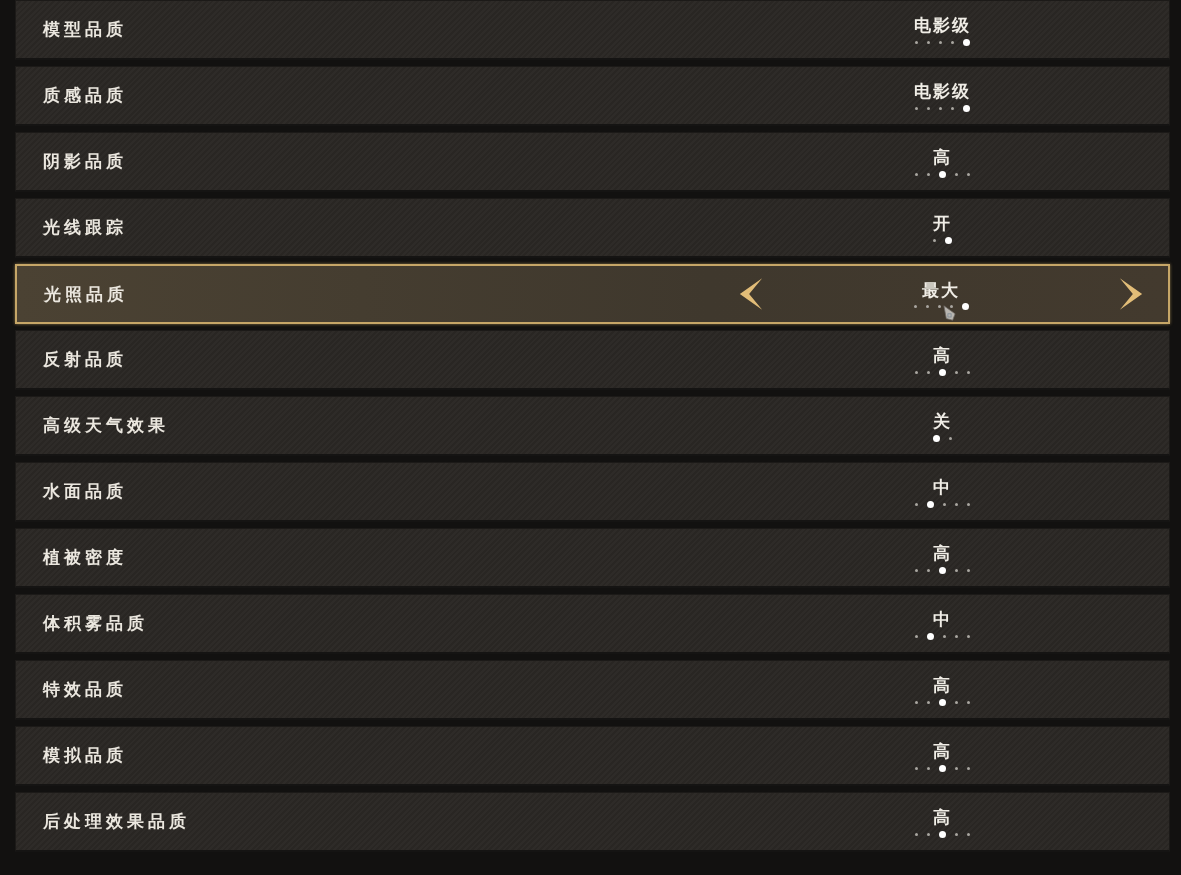 Image resolution: width=1181 pixels, height=875 pixels. I want to click on setting-value: 关, so click(942, 421).